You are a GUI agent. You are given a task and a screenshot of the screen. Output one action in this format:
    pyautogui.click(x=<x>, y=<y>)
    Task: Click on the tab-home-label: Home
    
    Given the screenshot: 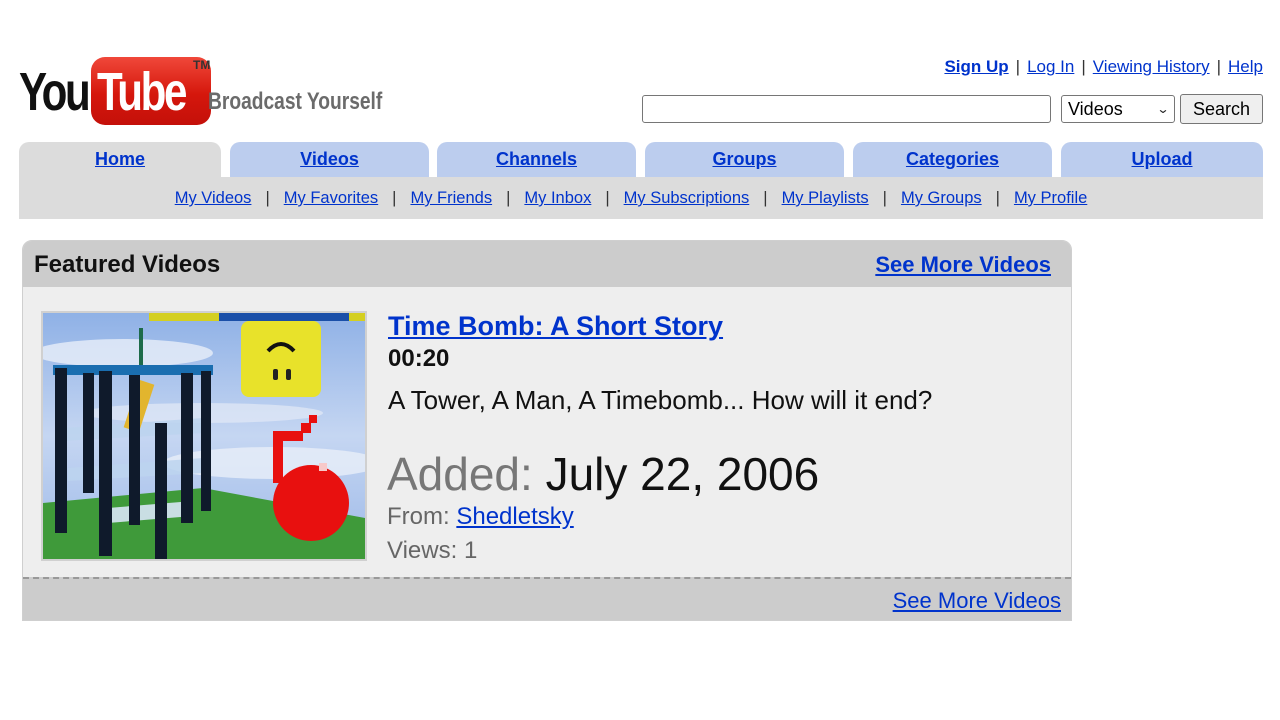 What is the action you would take?
    pyautogui.click(x=120, y=159)
    